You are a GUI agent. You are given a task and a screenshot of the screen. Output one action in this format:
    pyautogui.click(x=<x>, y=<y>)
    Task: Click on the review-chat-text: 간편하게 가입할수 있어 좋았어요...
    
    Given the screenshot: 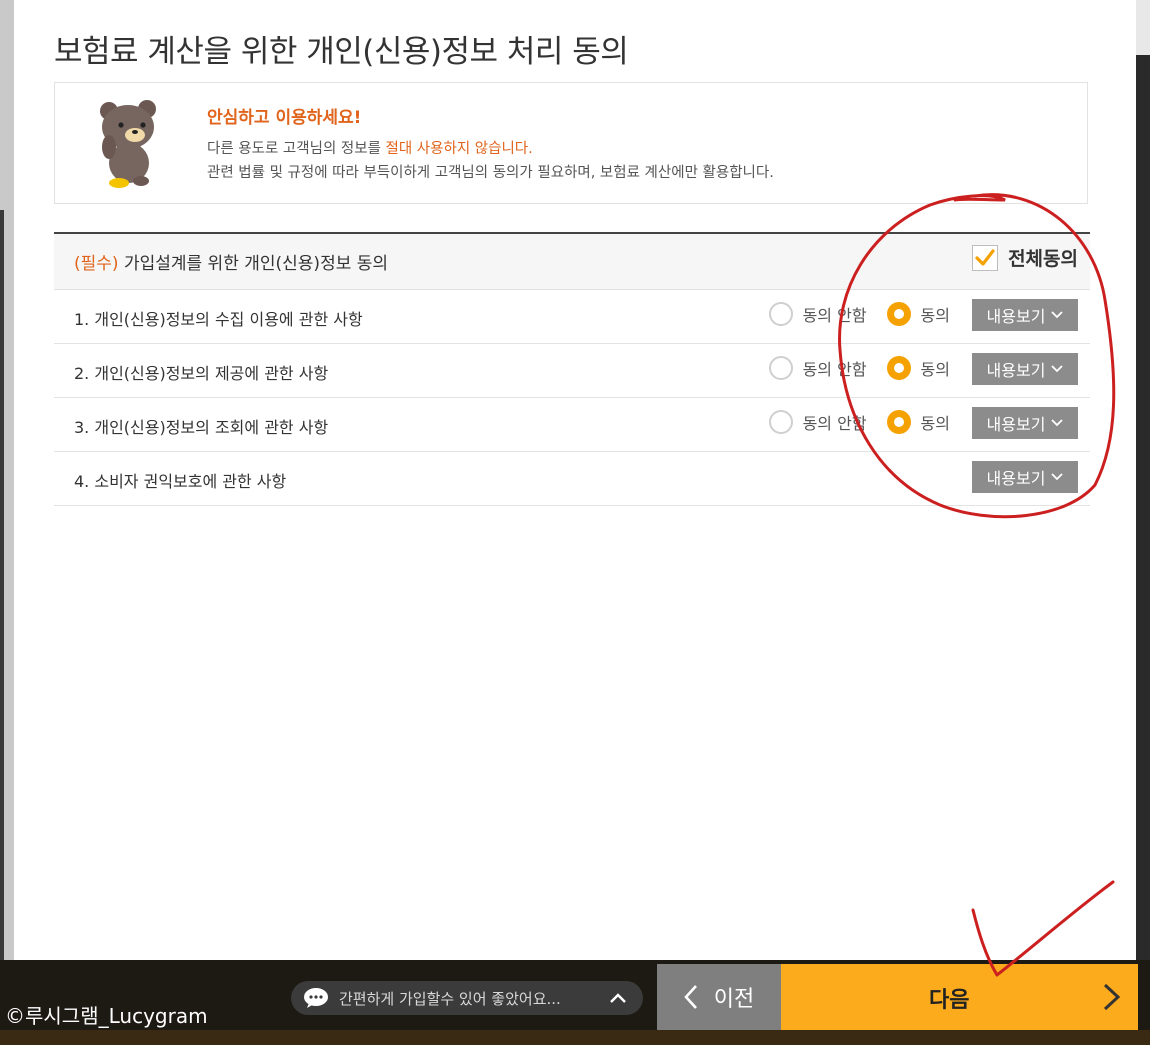 What is the action you would take?
    pyautogui.click(x=450, y=998)
    